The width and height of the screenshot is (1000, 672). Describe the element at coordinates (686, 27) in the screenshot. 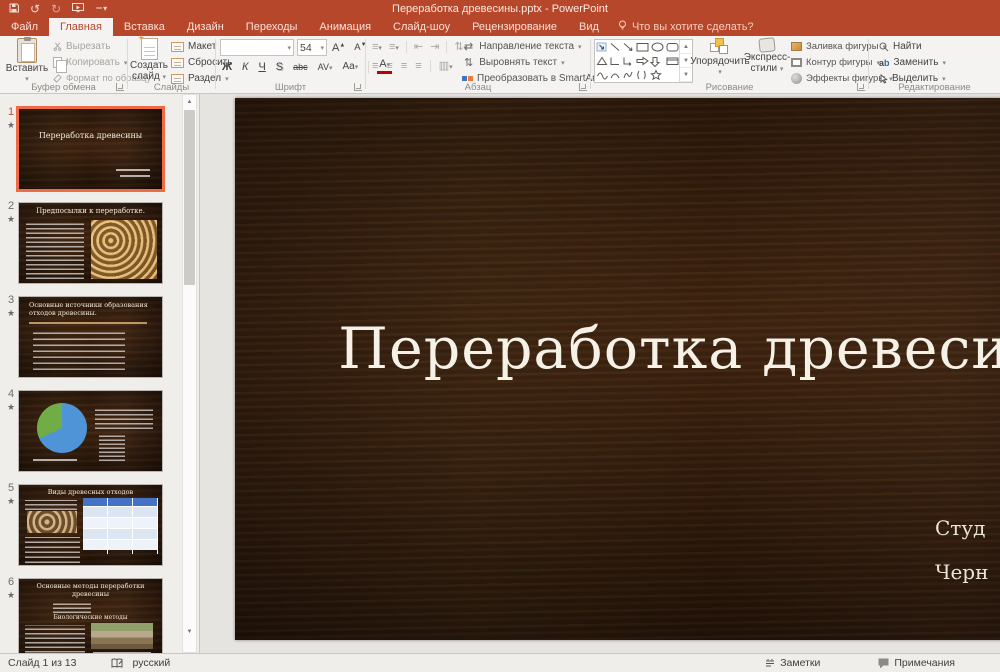

I see `tell-me-box: Что вы хотите сделать?` at that location.